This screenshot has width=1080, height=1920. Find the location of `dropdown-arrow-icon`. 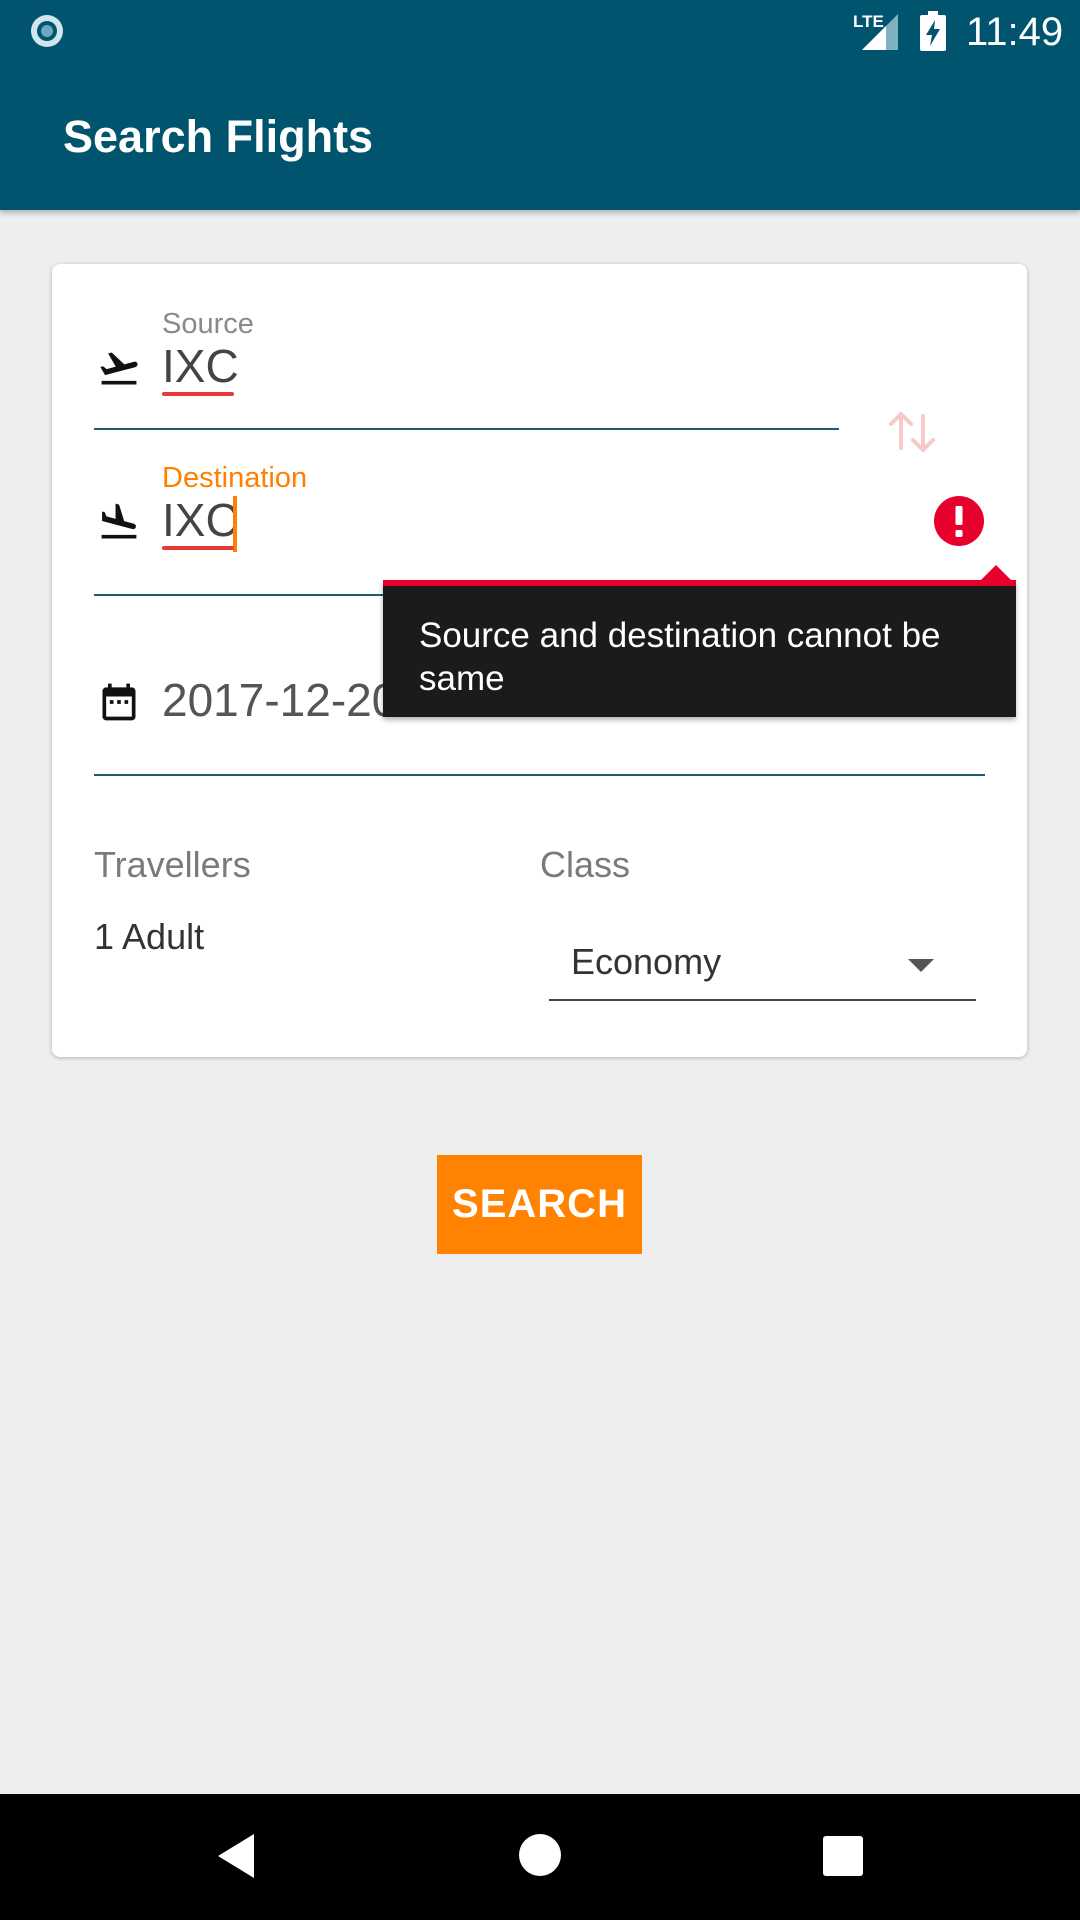

dropdown-arrow-icon is located at coordinates (921, 965).